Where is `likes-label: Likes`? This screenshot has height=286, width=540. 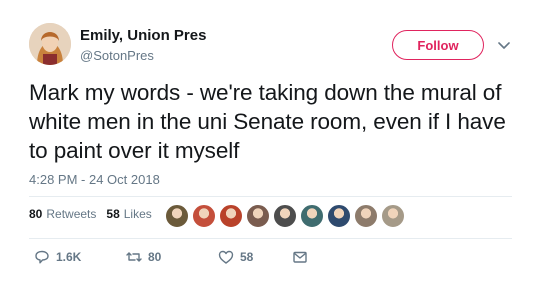 likes-label: Likes is located at coordinates (137, 214).